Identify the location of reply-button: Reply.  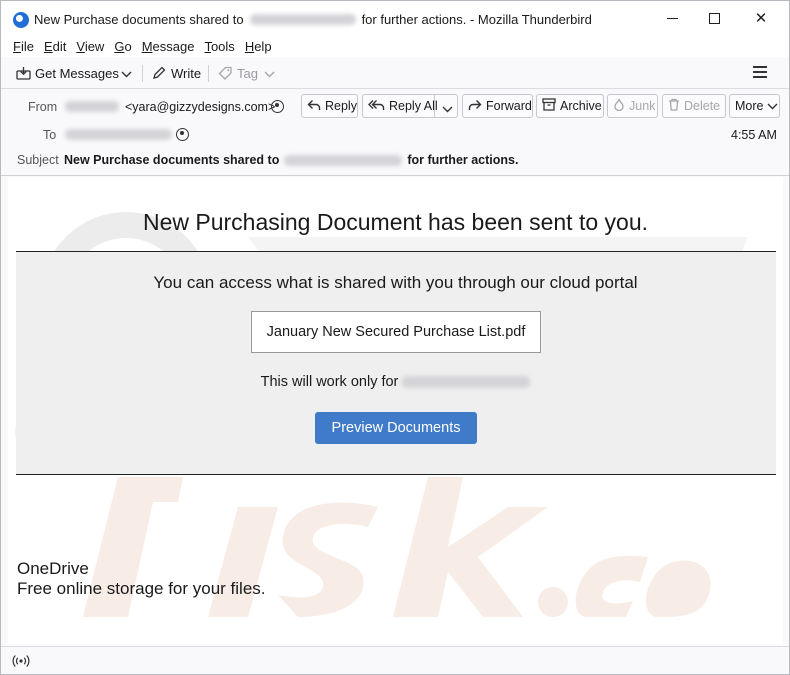
(329, 106).